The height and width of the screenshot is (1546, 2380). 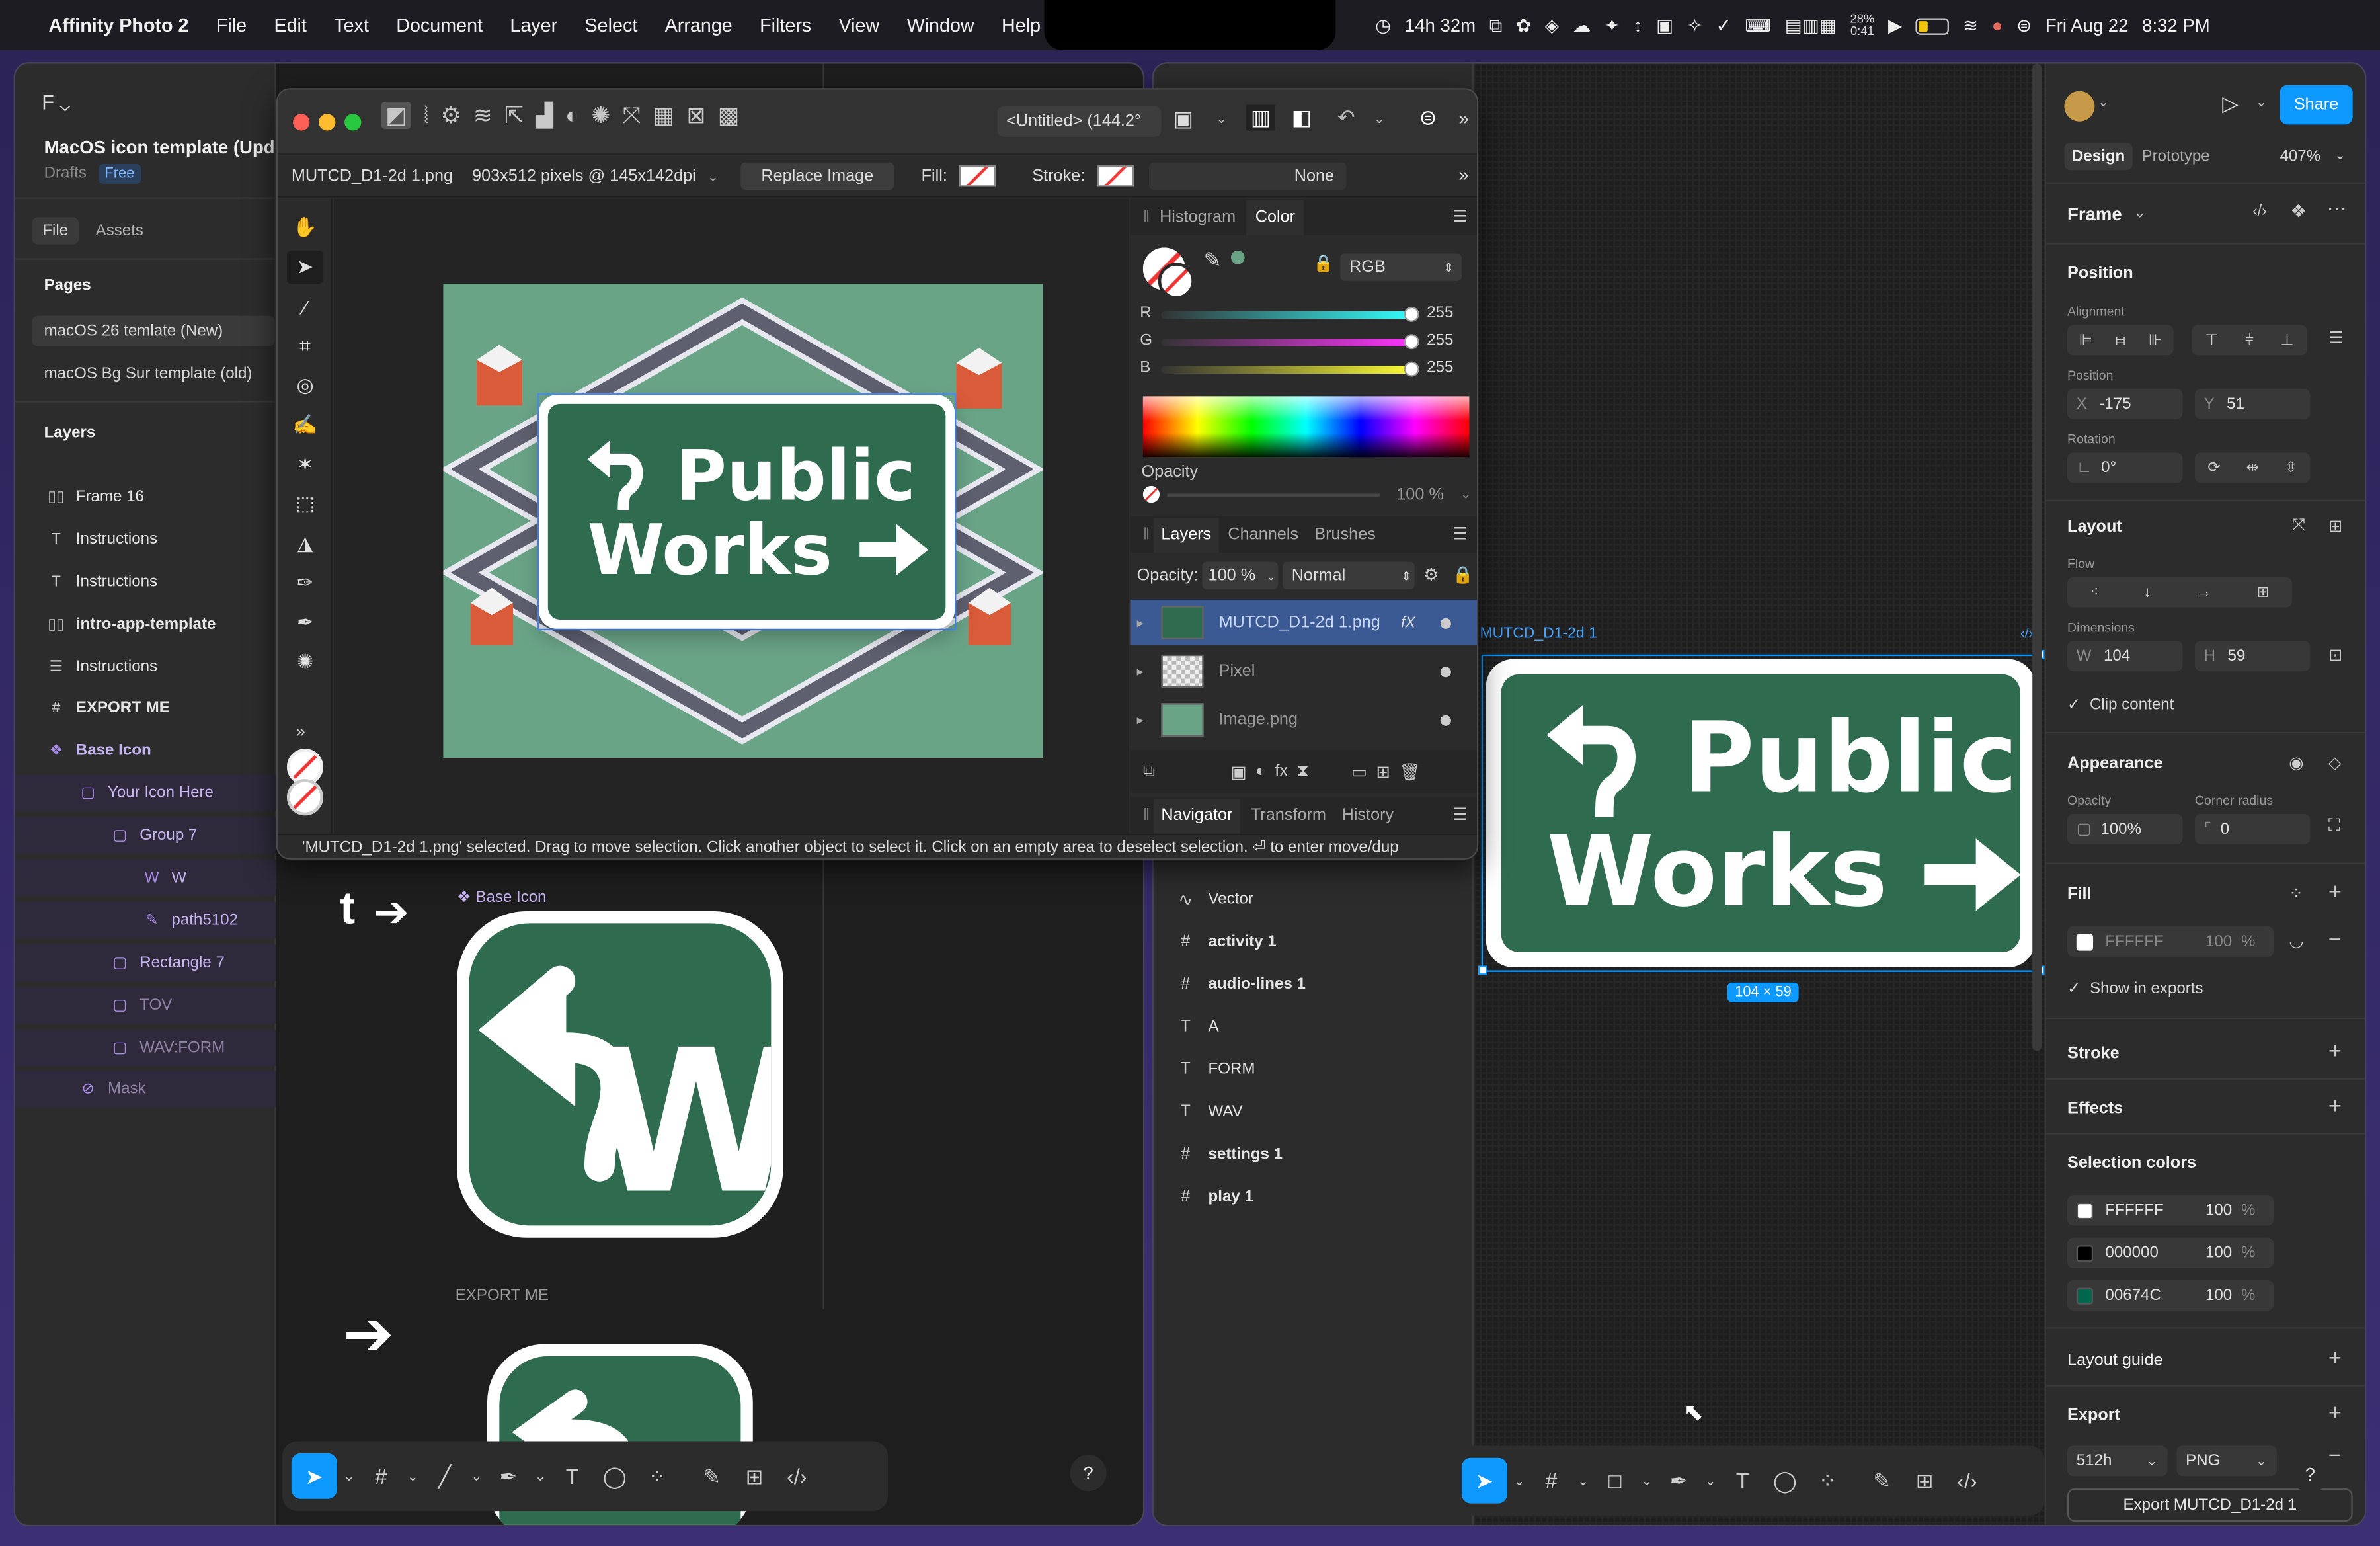 What do you see at coordinates (514, 115) in the screenshot?
I see `export-persona-icon: ⇱` at bounding box center [514, 115].